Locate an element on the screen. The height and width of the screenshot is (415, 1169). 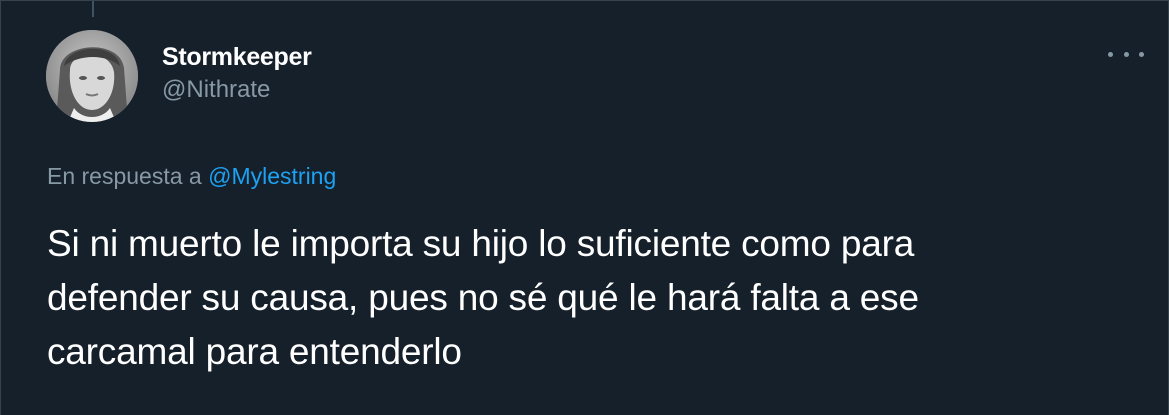
thread-connector-line is located at coordinates (93, 9).